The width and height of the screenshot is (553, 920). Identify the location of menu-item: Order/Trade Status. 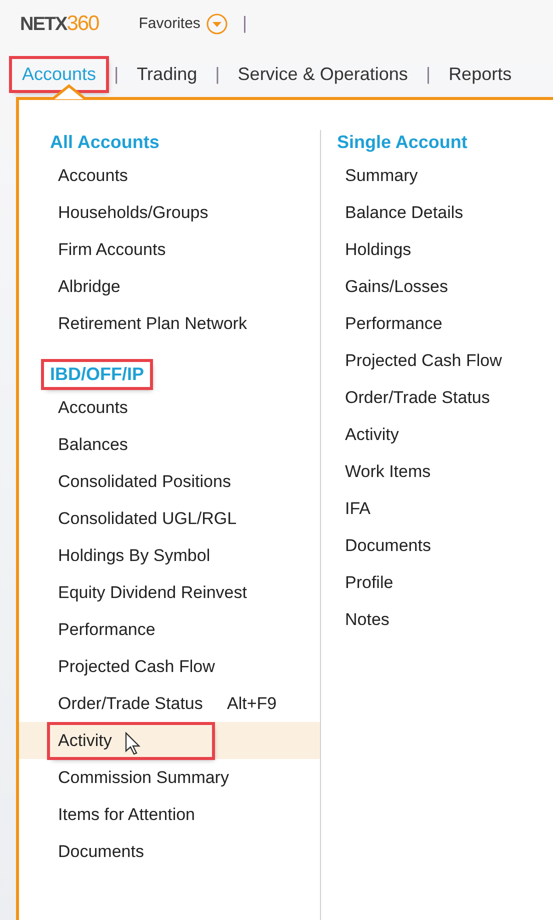
(421, 397).